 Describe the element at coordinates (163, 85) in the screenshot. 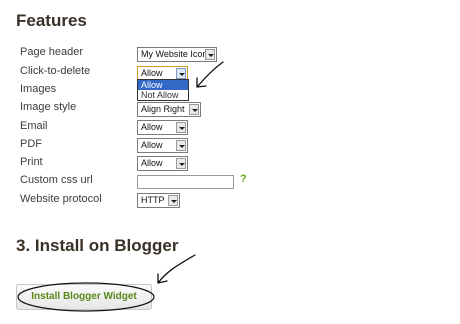

I see `option-allow: Allow` at that location.